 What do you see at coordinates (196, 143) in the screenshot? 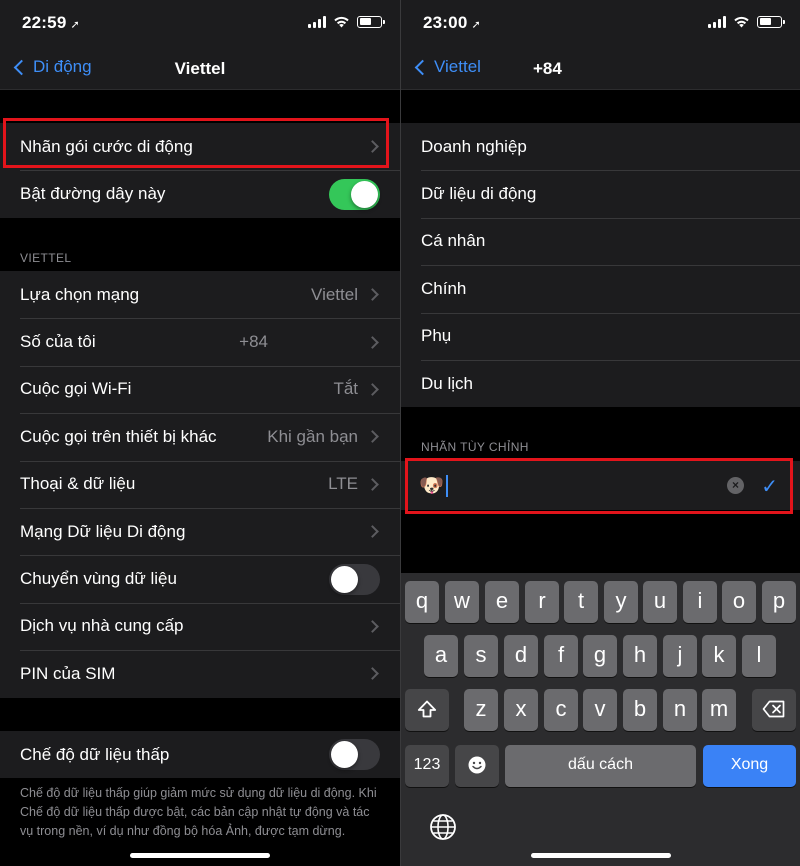
I see `highlight-box` at bounding box center [196, 143].